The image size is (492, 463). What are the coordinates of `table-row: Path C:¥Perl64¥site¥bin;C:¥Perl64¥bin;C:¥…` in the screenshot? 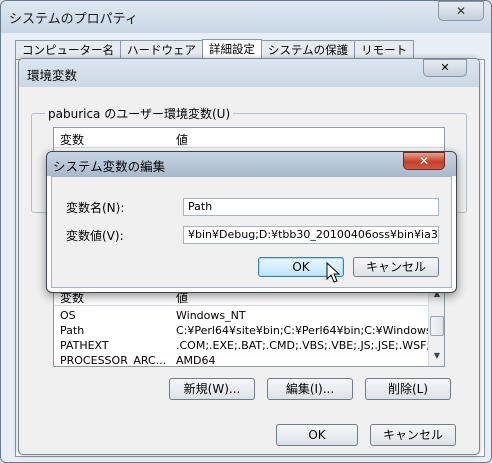 It's located at (249, 330).